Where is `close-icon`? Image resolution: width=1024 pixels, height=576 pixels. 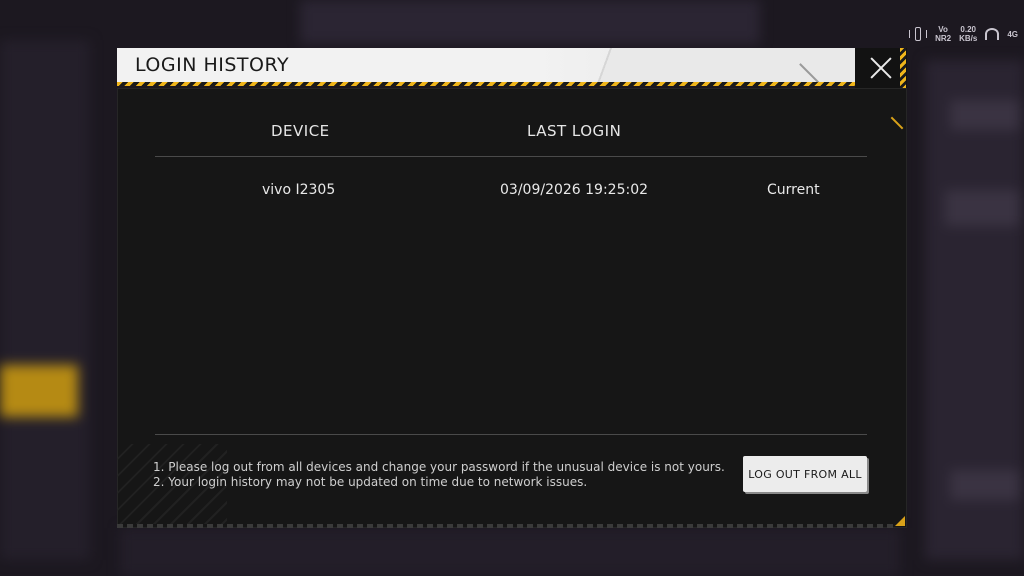 close-icon is located at coordinates (881, 68).